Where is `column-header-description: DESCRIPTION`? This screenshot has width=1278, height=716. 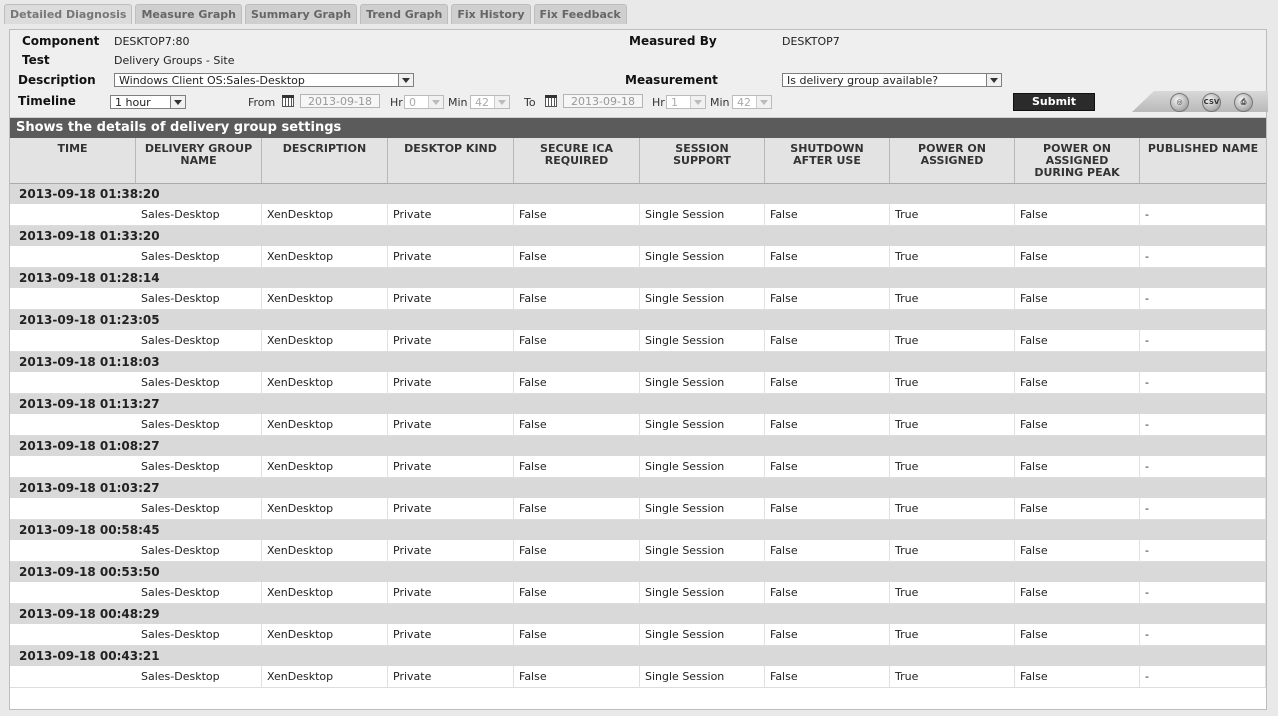 column-header-description: DESCRIPTION is located at coordinates (325, 160).